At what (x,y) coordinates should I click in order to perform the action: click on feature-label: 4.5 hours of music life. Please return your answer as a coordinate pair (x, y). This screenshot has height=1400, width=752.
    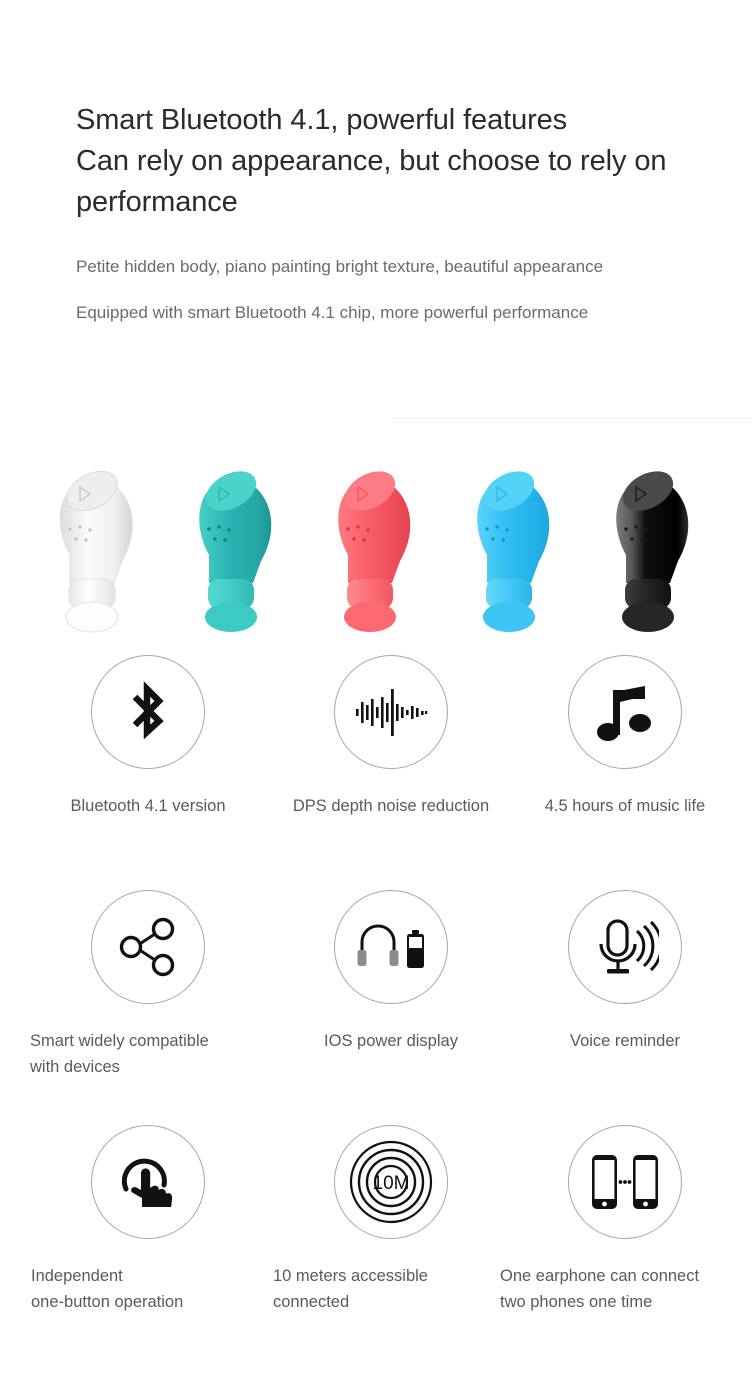
    Looking at the image, I should click on (625, 806).